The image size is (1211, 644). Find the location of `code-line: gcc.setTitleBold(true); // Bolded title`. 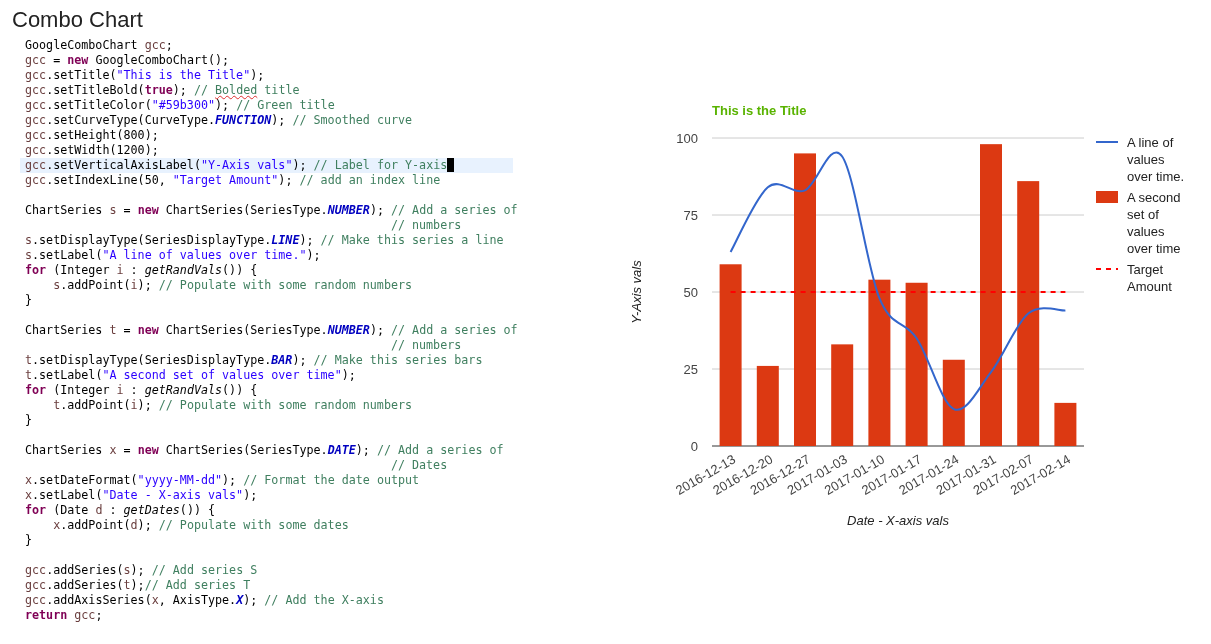

code-line: gcc.setTitleBold(true); // Bolded title is located at coordinates (162, 90).